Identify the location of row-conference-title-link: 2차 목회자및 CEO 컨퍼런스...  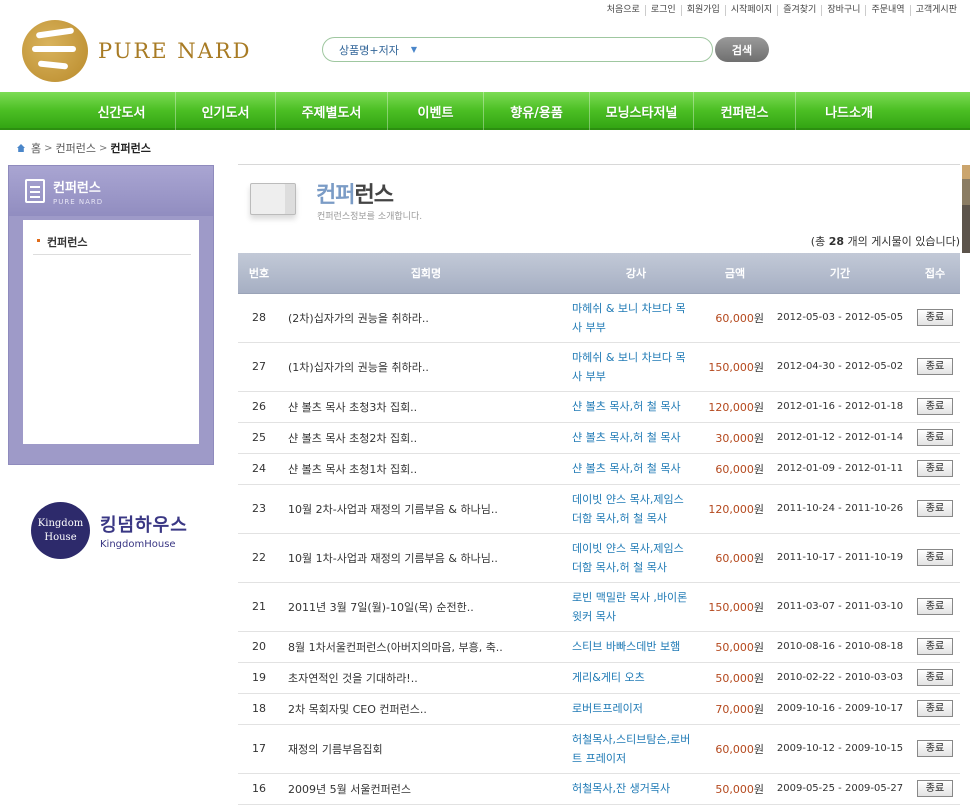
(426, 709).